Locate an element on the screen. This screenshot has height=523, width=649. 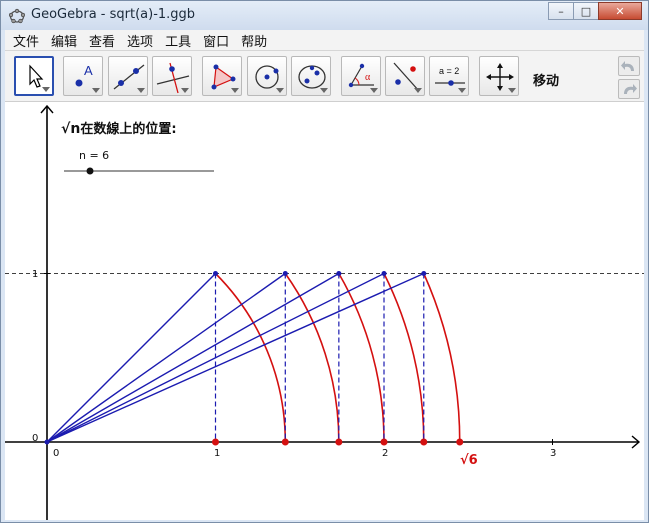
slider-handle is located at coordinates (90, 171).